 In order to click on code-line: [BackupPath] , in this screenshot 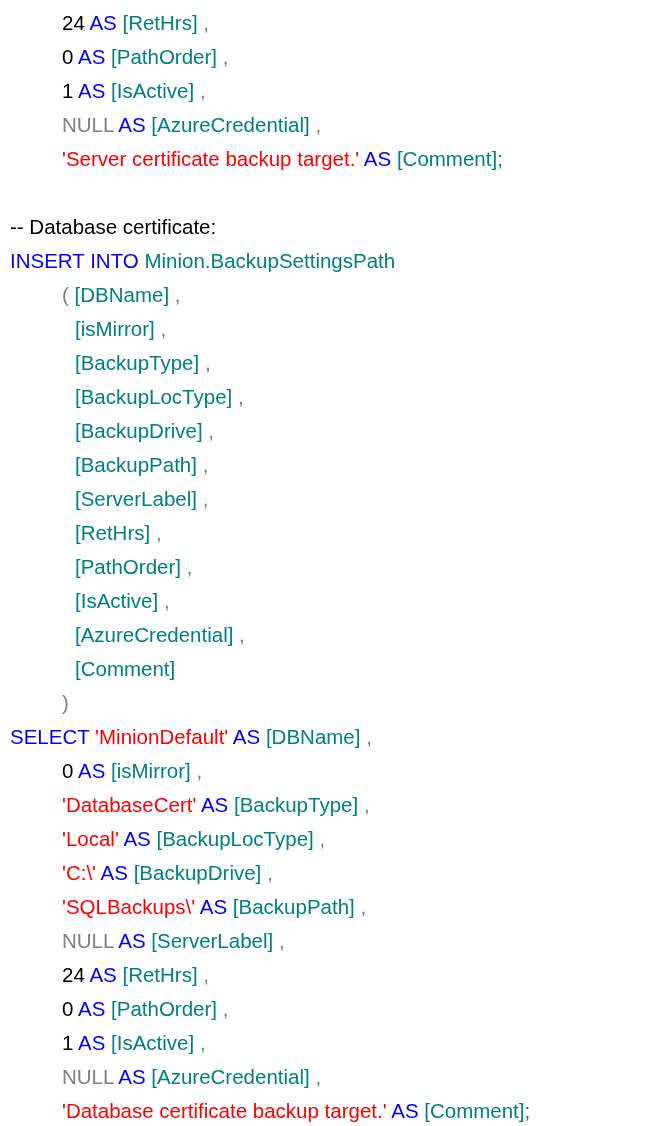, I will do `click(142, 465)`.